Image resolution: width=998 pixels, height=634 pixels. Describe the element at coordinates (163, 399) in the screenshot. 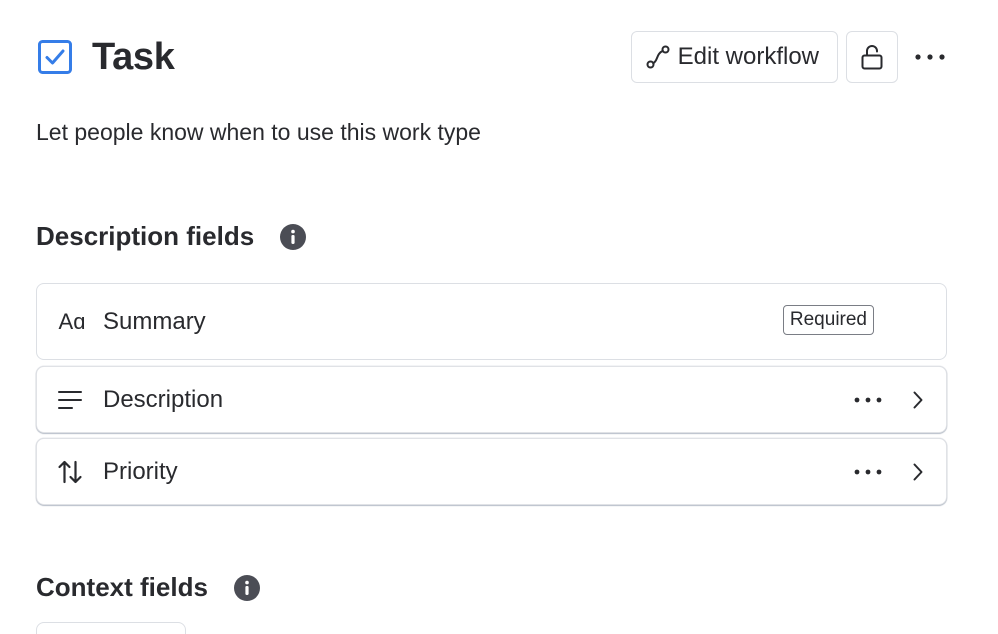

I see `field-label: Description` at that location.